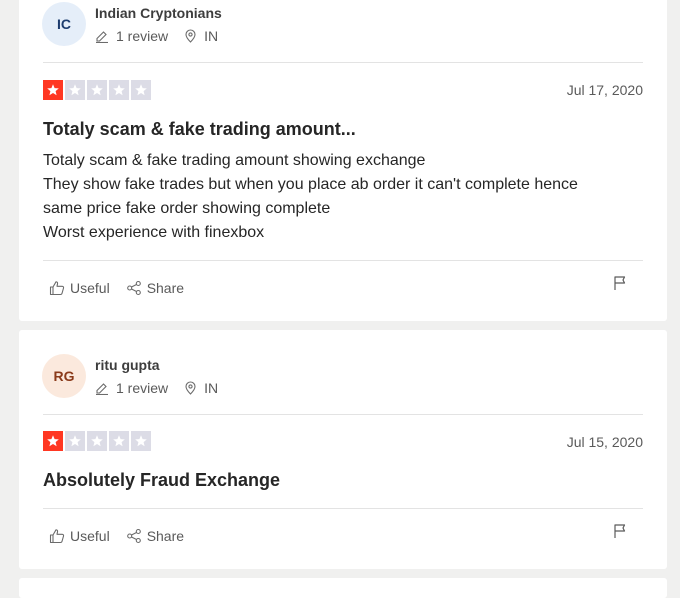 This screenshot has height=598, width=680. I want to click on reviewer-name: Indian Cryptonians, so click(158, 13).